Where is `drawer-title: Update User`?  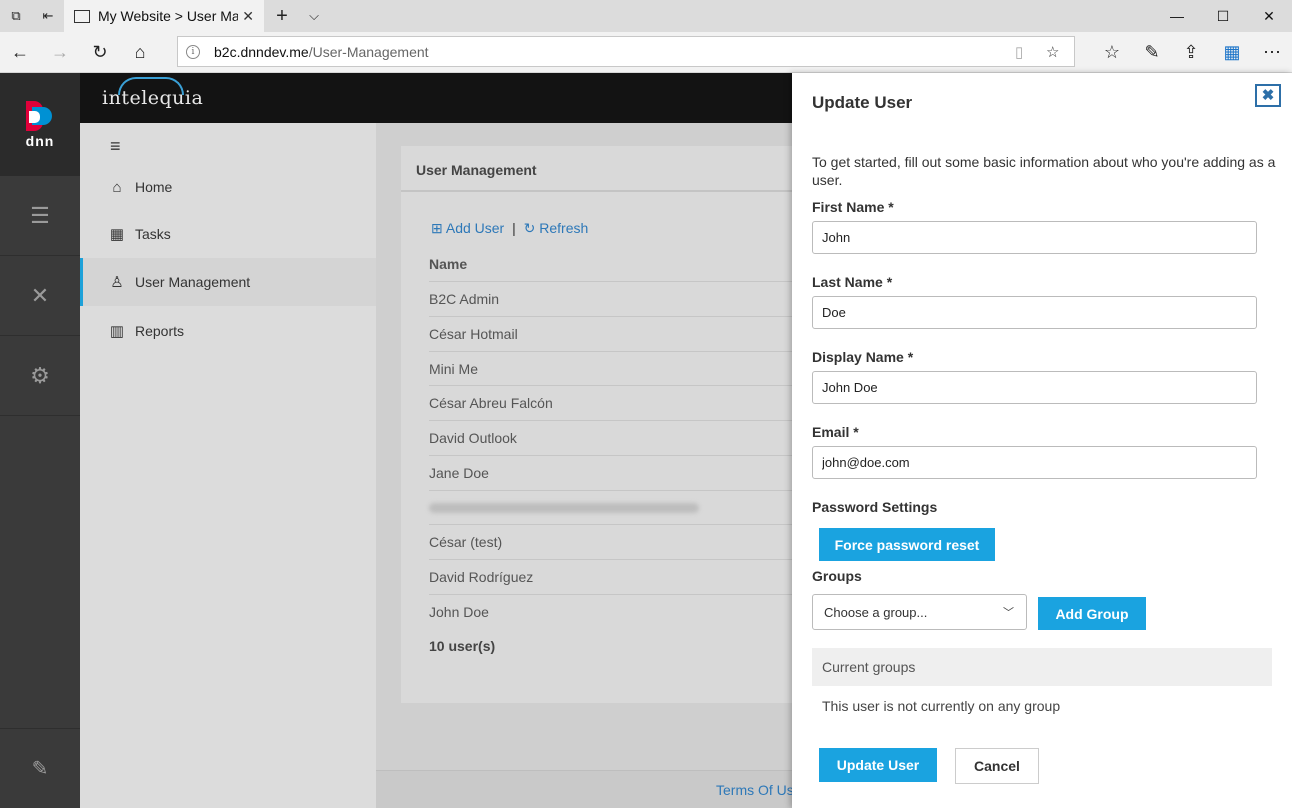
drawer-title: Update User is located at coordinates (862, 102).